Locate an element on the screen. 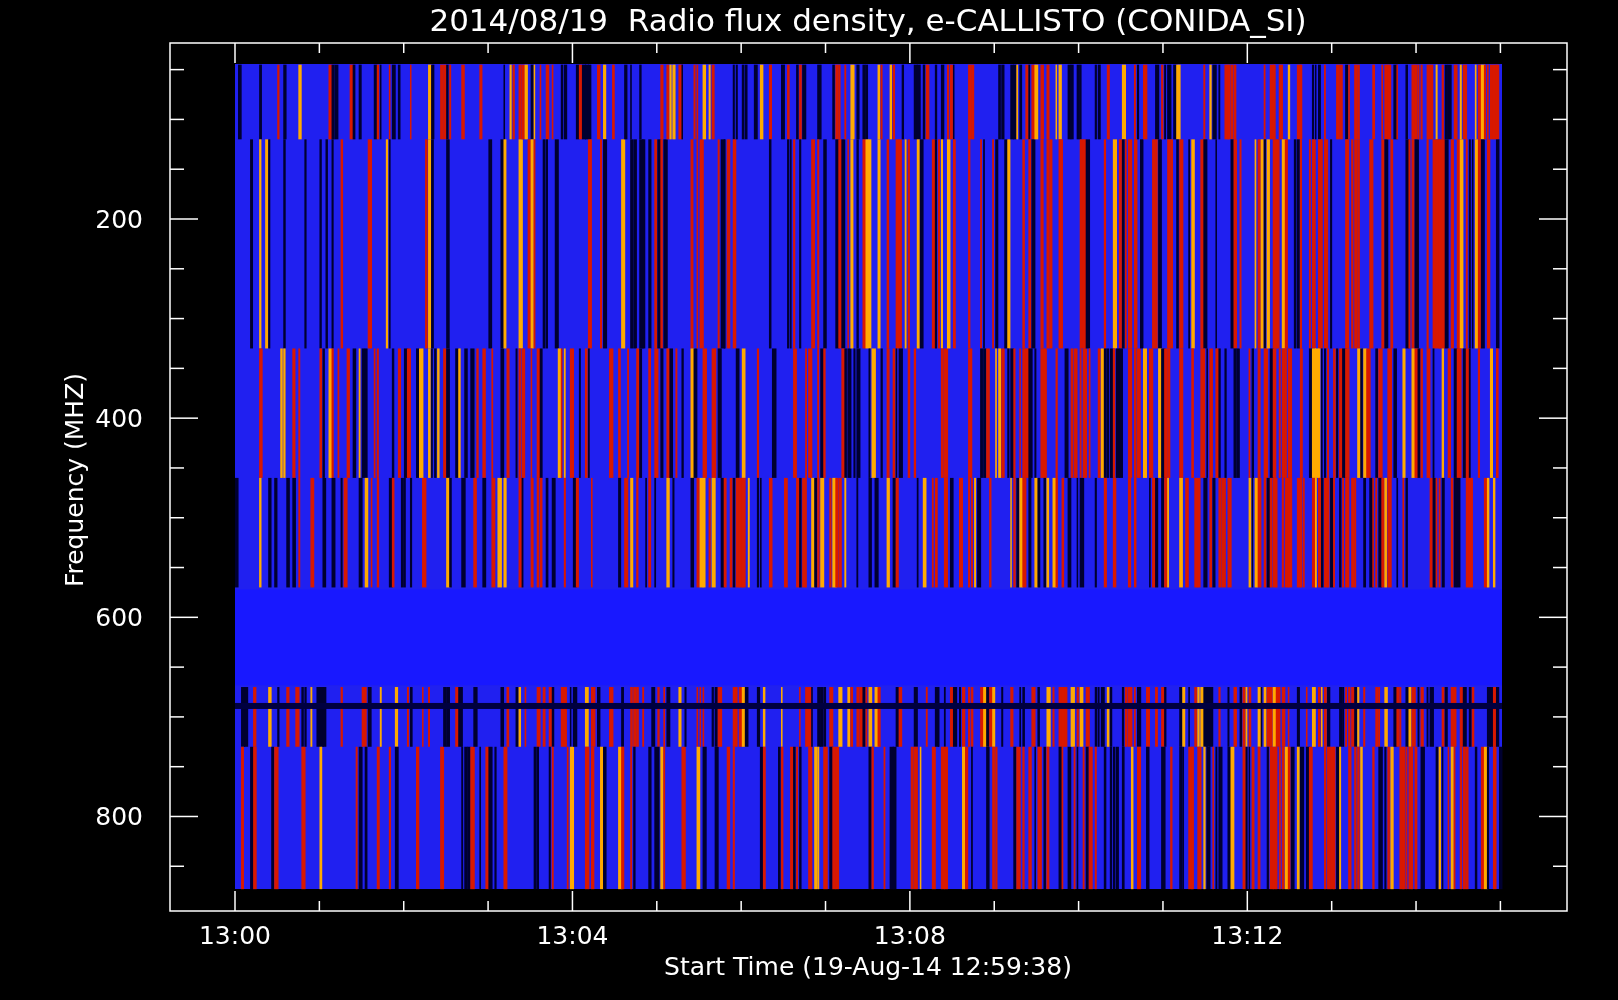 This screenshot has height=1000, width=1618. axis-label: Frequency (MHZ) is located at coordinates (74, 480).